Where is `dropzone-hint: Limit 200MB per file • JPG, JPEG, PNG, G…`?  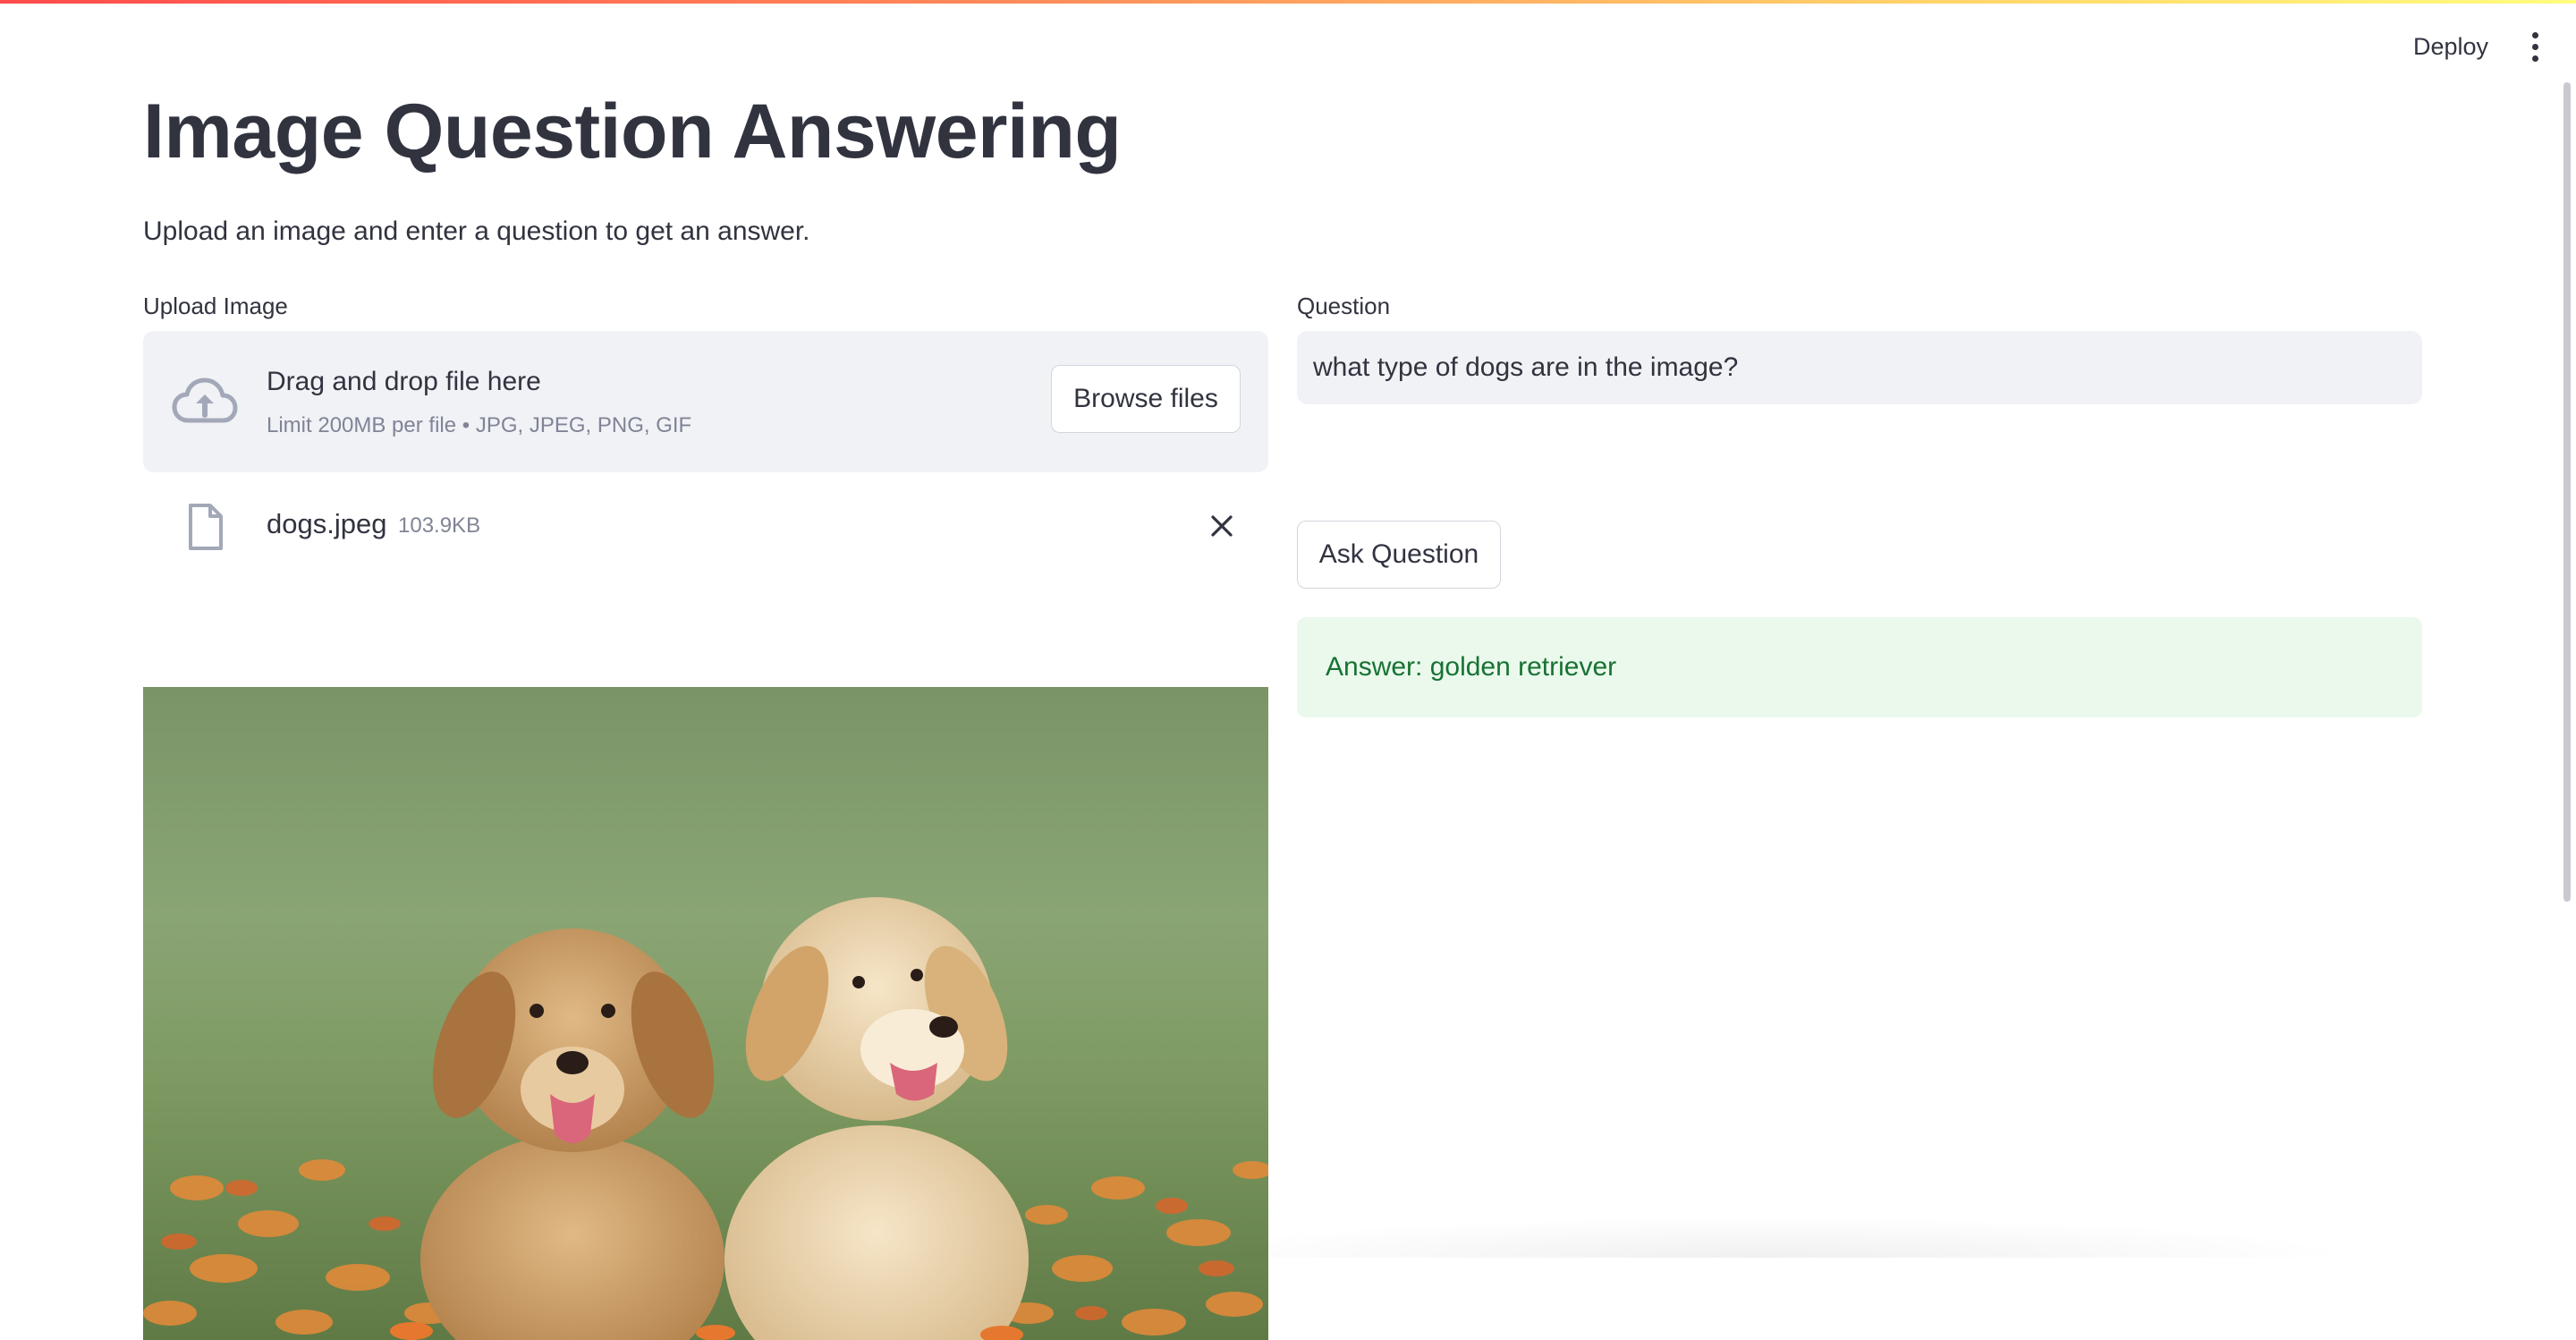
dropzone-hint: Limit 200MB per file • JPG, JPEG, PNG, G… is located at coordinates (479, 425).